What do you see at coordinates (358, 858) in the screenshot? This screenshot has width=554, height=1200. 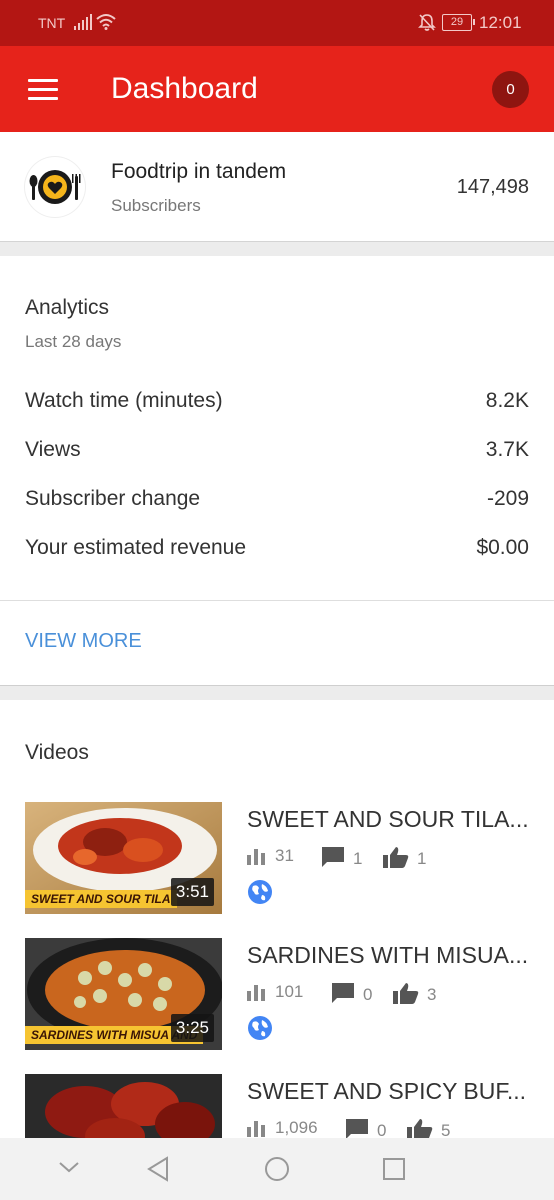 I see `comments-count: 1` at bounding box center [358, 858].